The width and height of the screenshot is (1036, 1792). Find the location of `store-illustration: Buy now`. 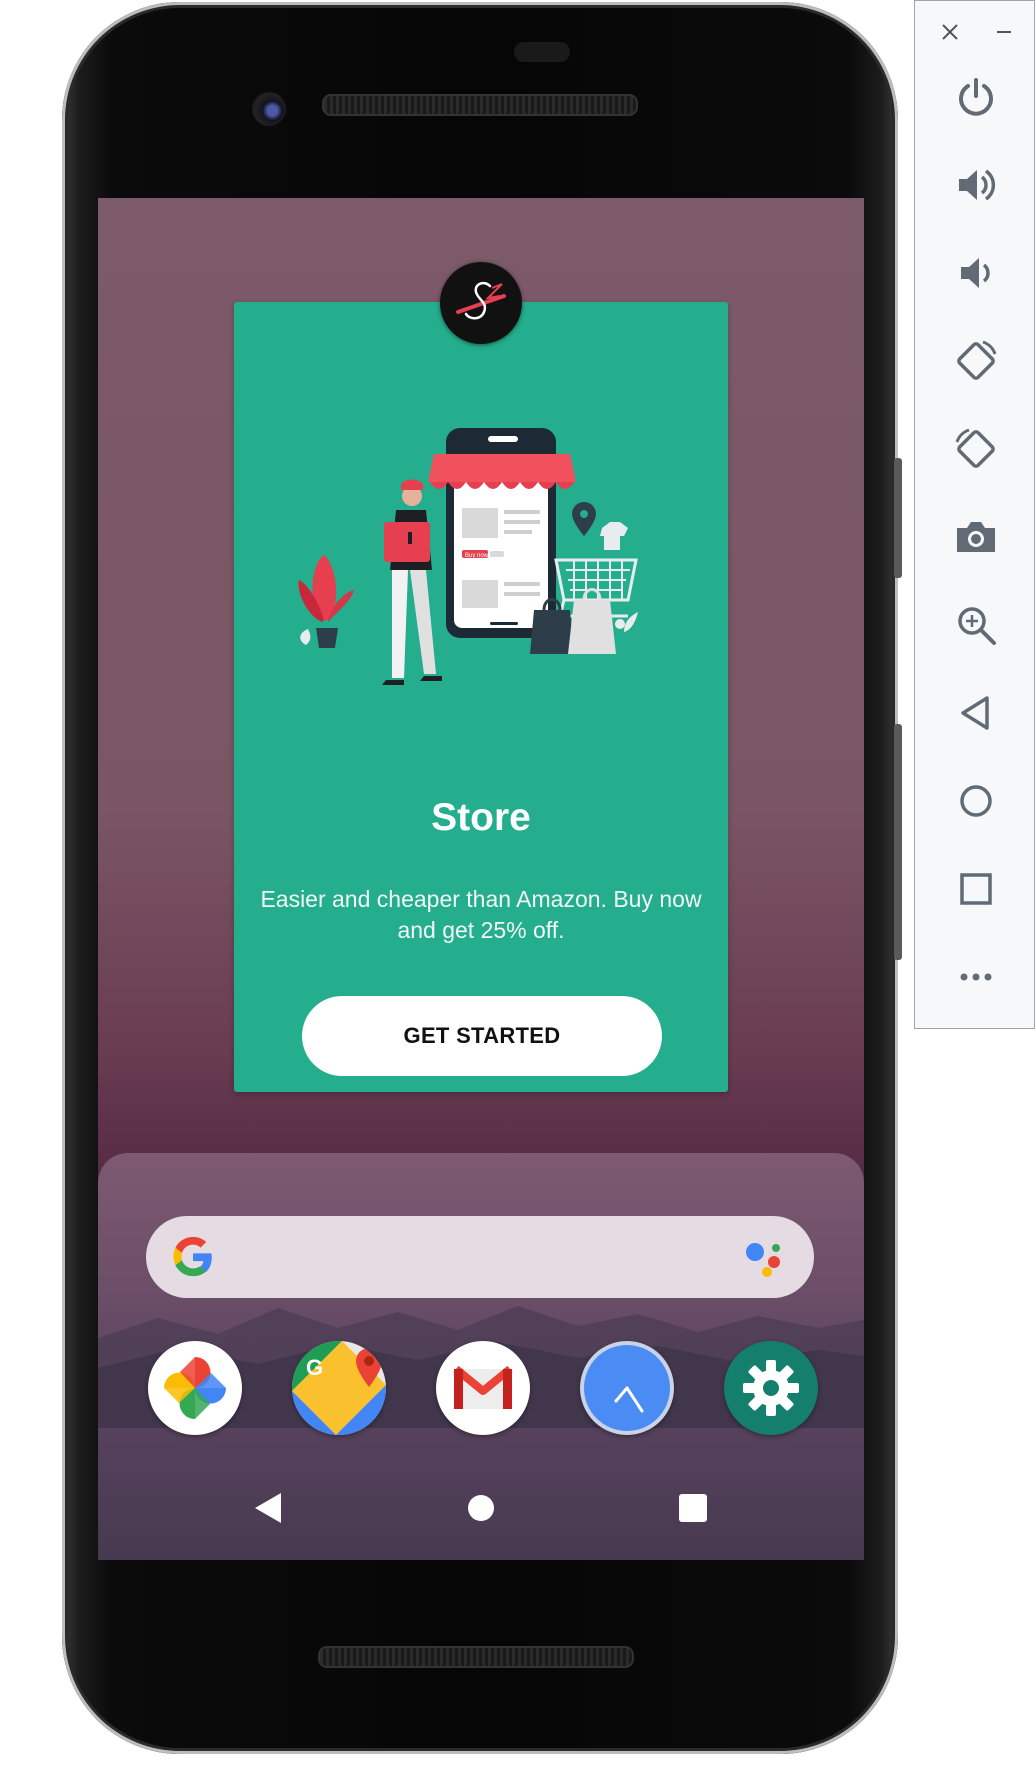

store-illustration: Buy now is located at coordinates (468, 556).